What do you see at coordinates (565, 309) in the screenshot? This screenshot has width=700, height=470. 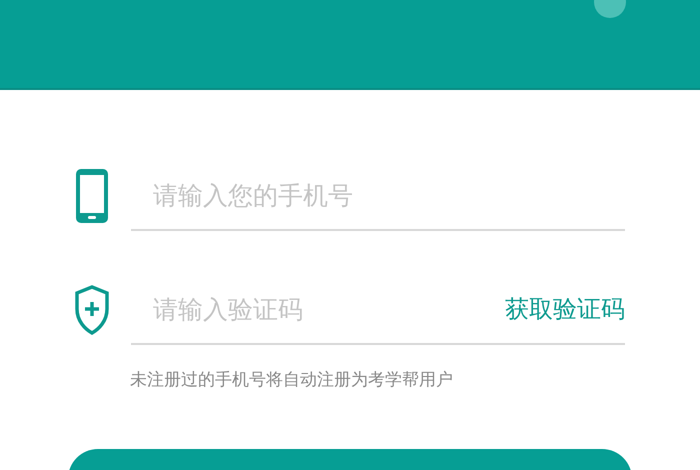 I see `get-code-link: 获取验证码` at bounding box center [565, 309].